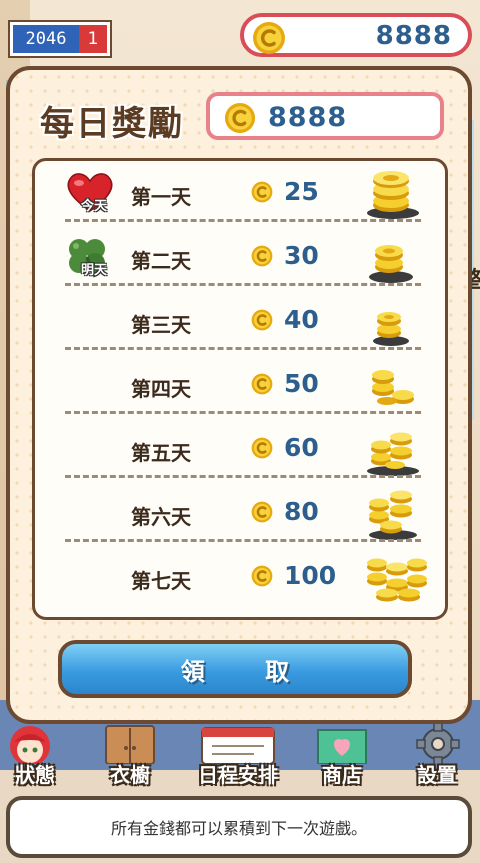 The width and height of the screenshot is (480, 863). I want to click on reward-row-day3: 第三天 40, so click(240, 324).